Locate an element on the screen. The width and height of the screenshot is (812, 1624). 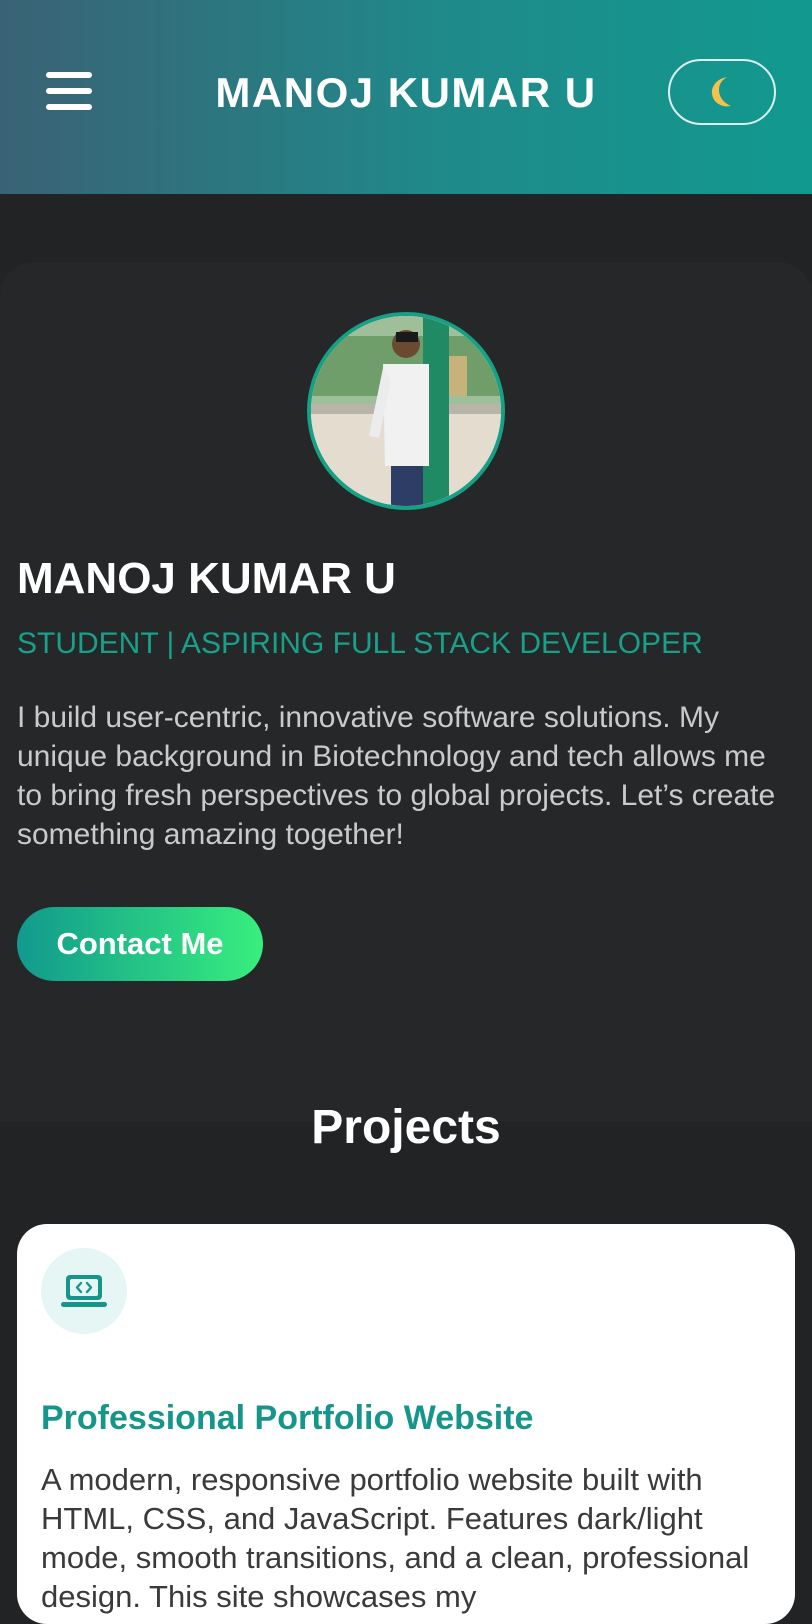
profile-avatar is located at coordinates (406, 411).